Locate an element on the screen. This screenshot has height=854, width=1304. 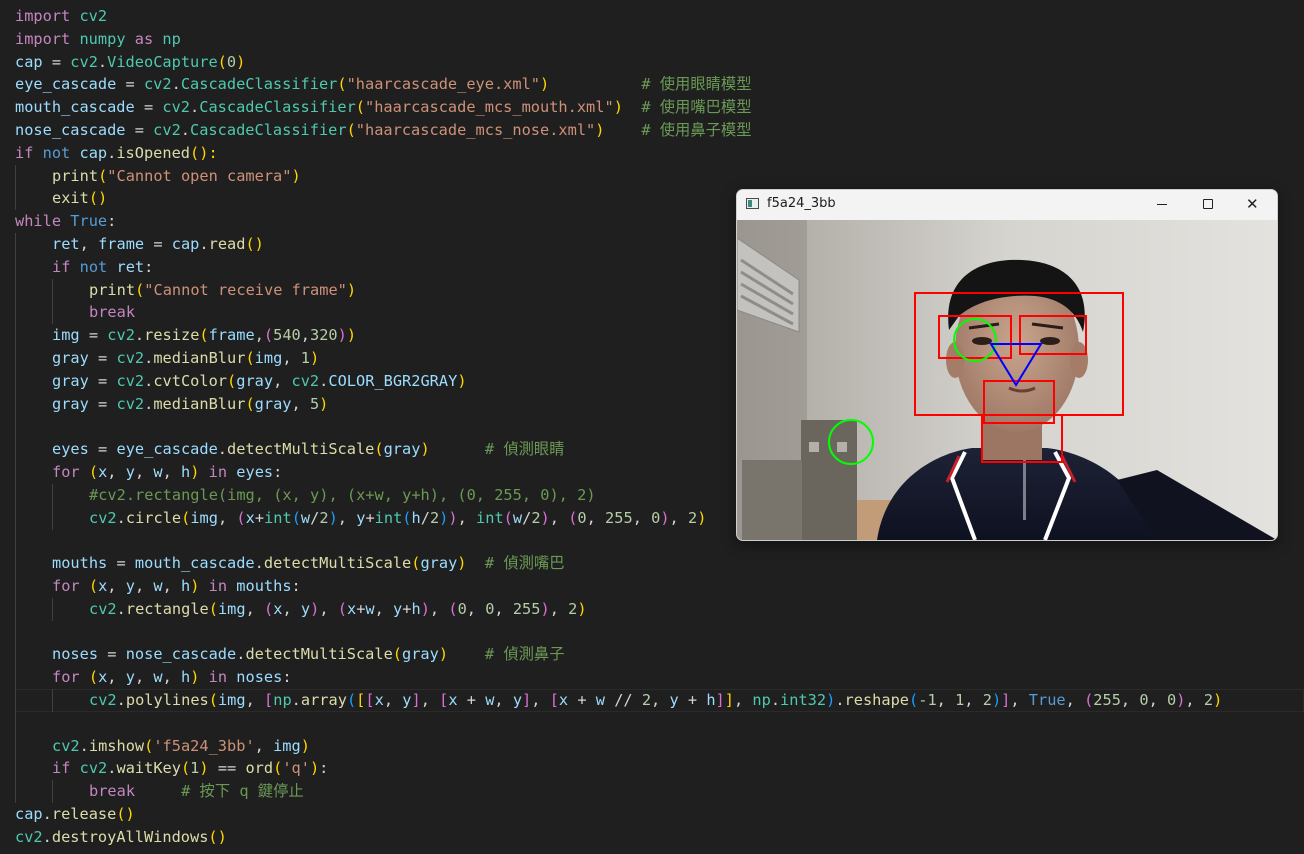
code-line: gray = cv2.medianBlur(gray, 5) is located at coordinates (190, 404).